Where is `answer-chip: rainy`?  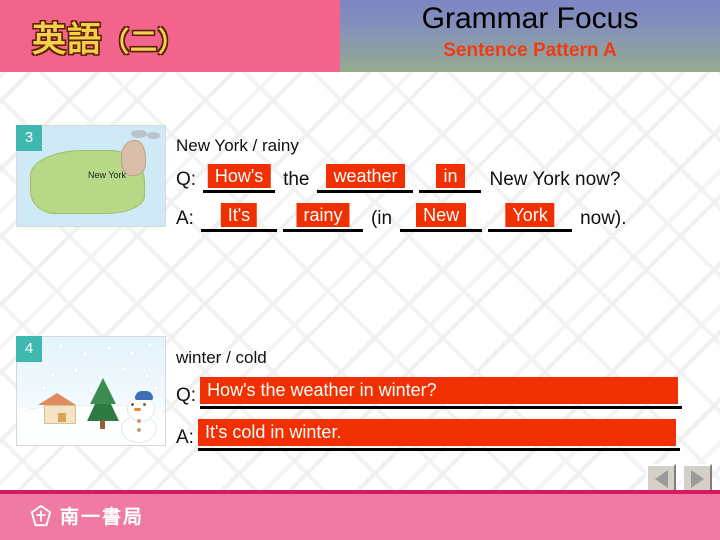 answer-chip: rainy is located at coordinates (323, 215).